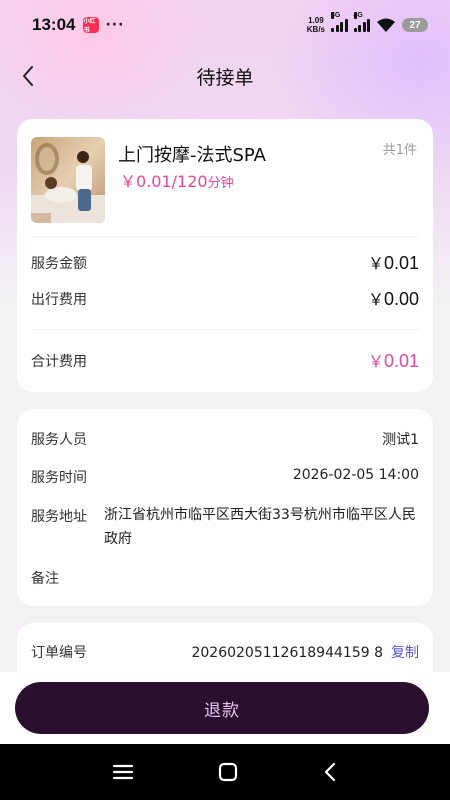  What do you see at coordinates (228, 772) in the screenshot?
I see `home-square-icon` at bounding box center [228, 772].